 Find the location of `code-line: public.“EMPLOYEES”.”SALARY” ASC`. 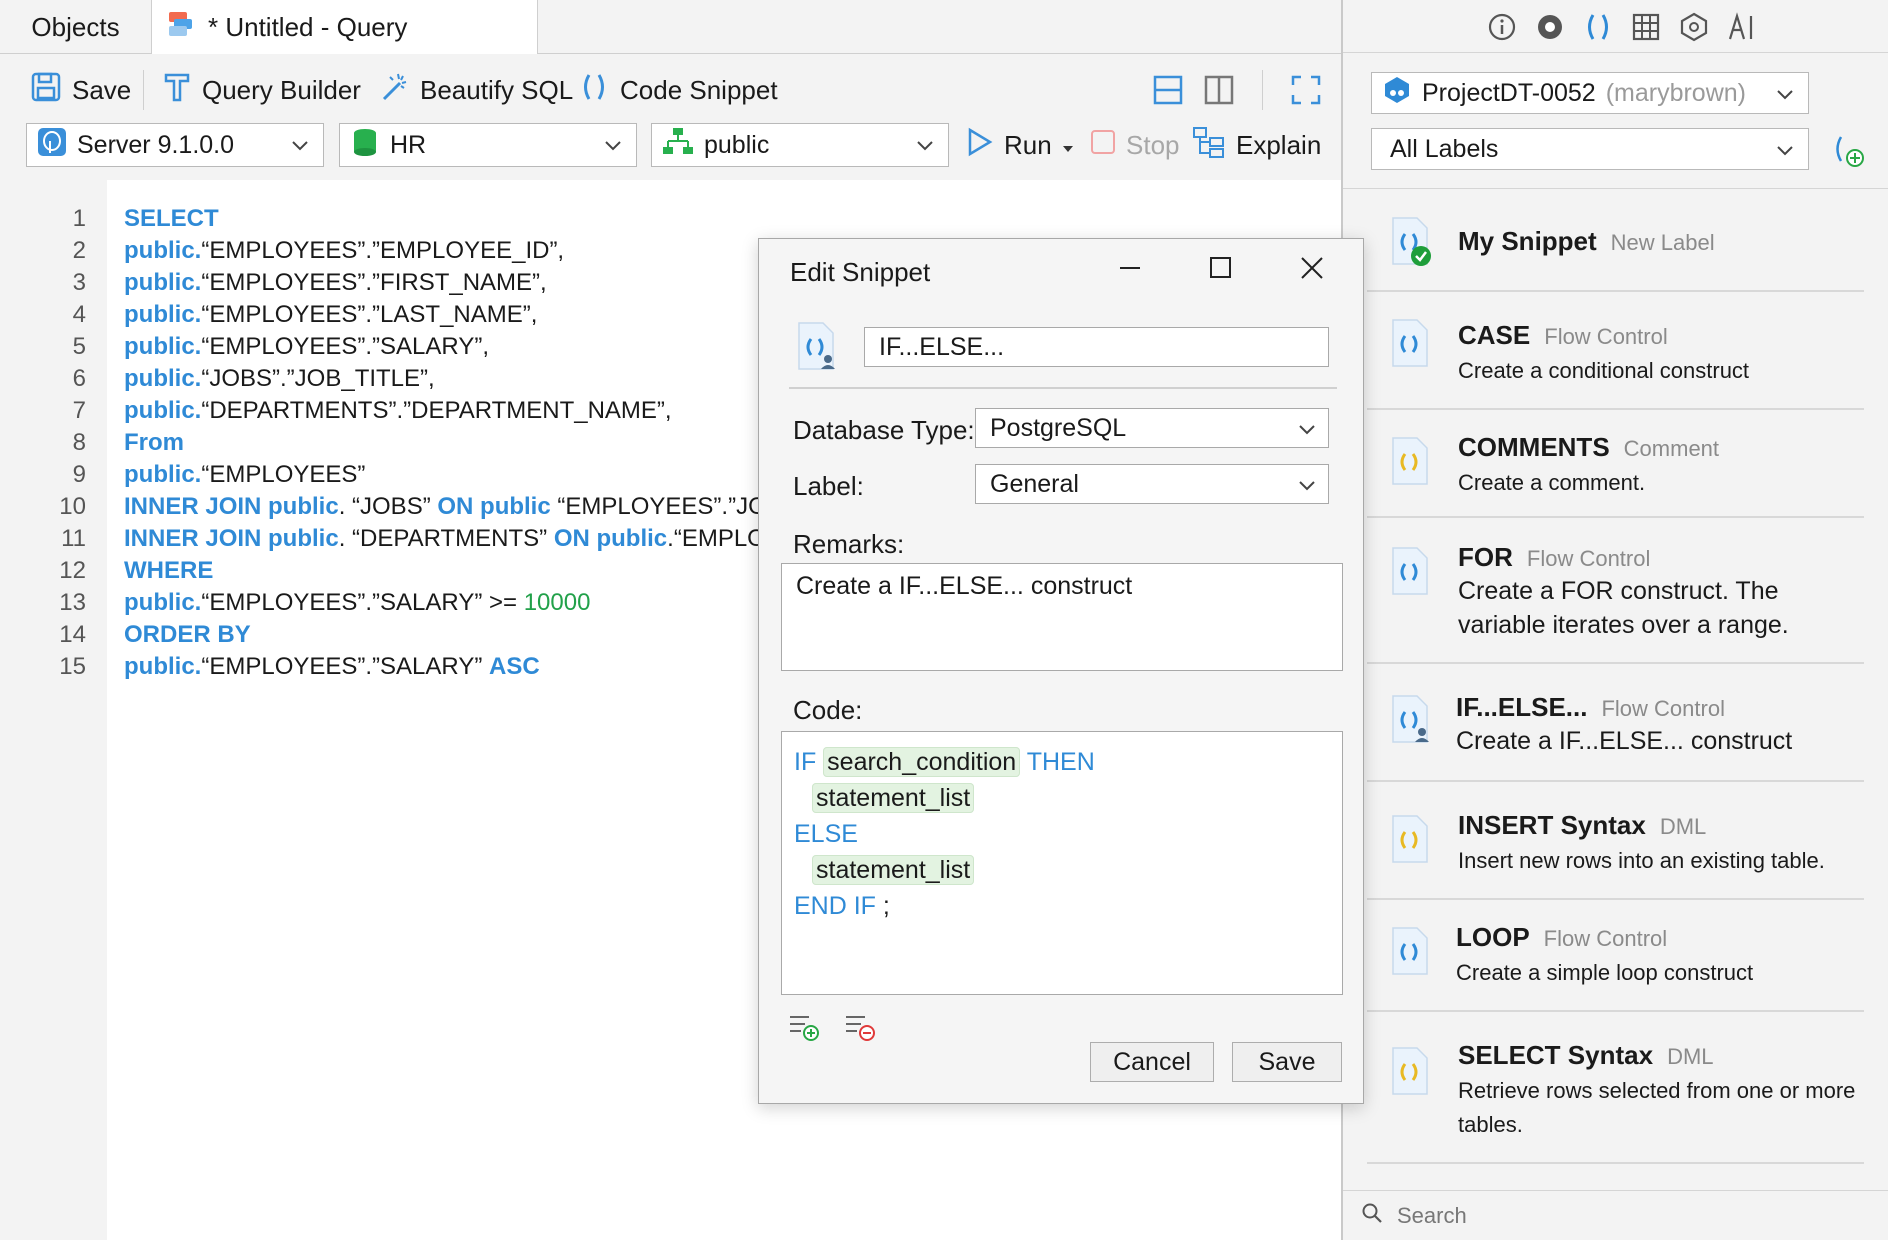

code-line: public.“EMPLOYEES”.”SALARY” ASC is located at coordinates (332, 667).